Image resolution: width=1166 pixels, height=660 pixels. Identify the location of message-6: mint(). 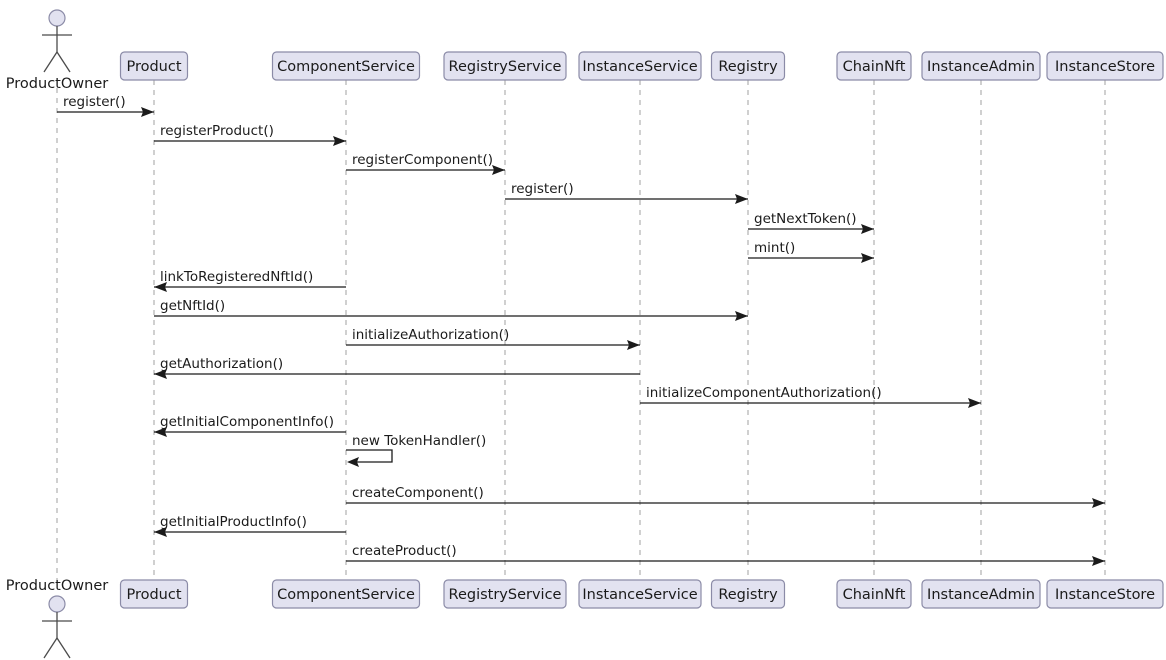
(811, 251).